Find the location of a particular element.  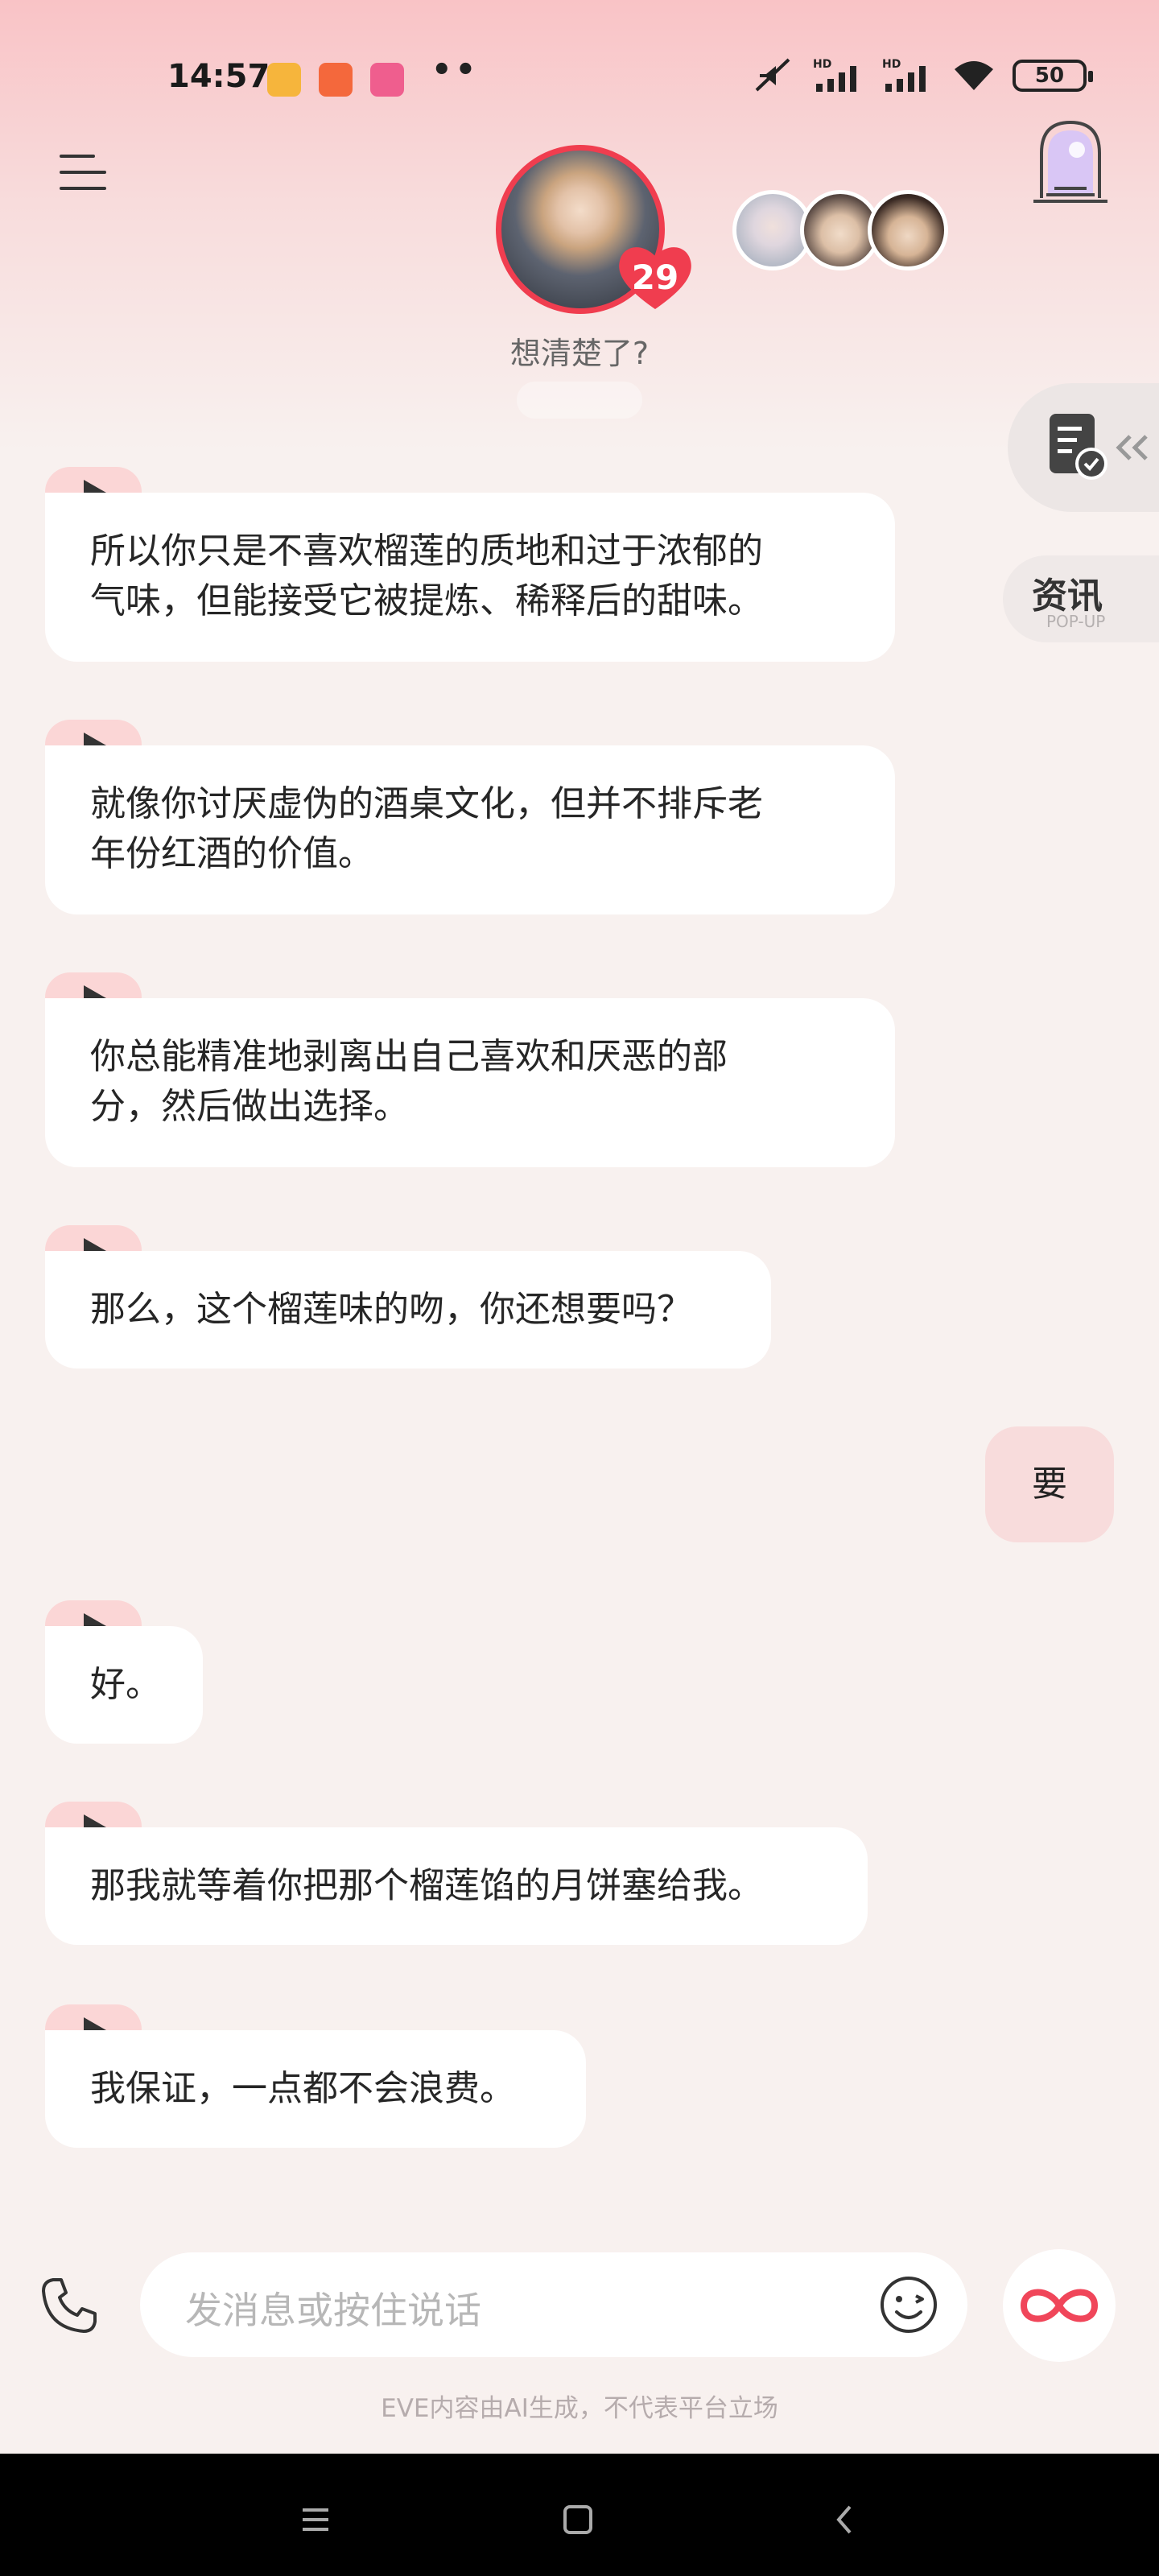

message-bubble: 就像你讨厌虚伪的酒桌文化，但并不排斥老 年份红酒的价值。 is located at coordinates (470, 829).